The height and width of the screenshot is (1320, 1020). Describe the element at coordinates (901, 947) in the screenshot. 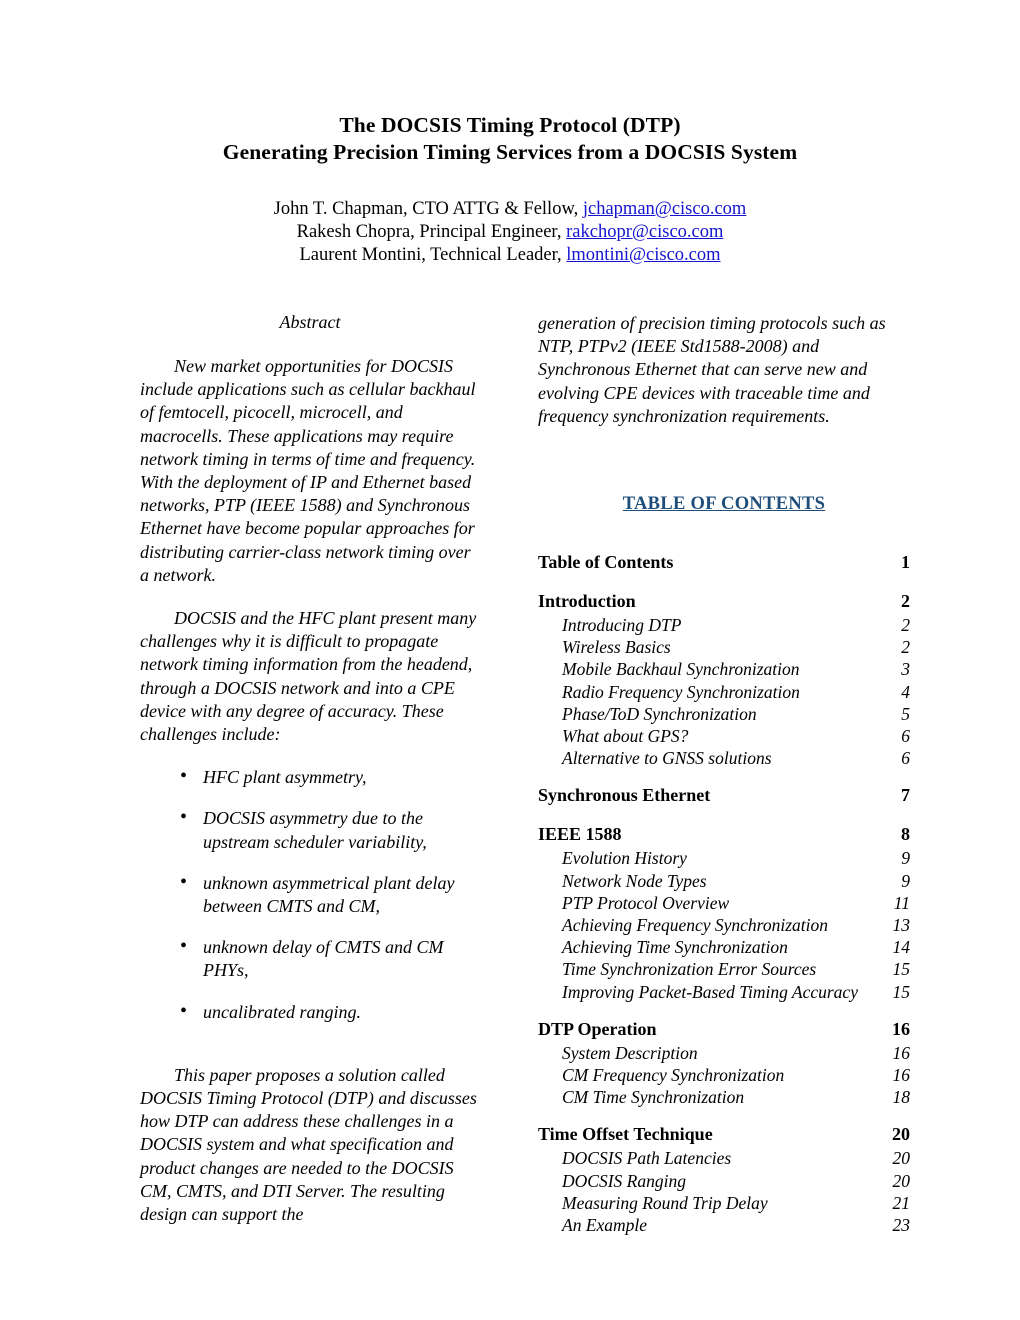

I see `toc-entry-page: 14` at that location.